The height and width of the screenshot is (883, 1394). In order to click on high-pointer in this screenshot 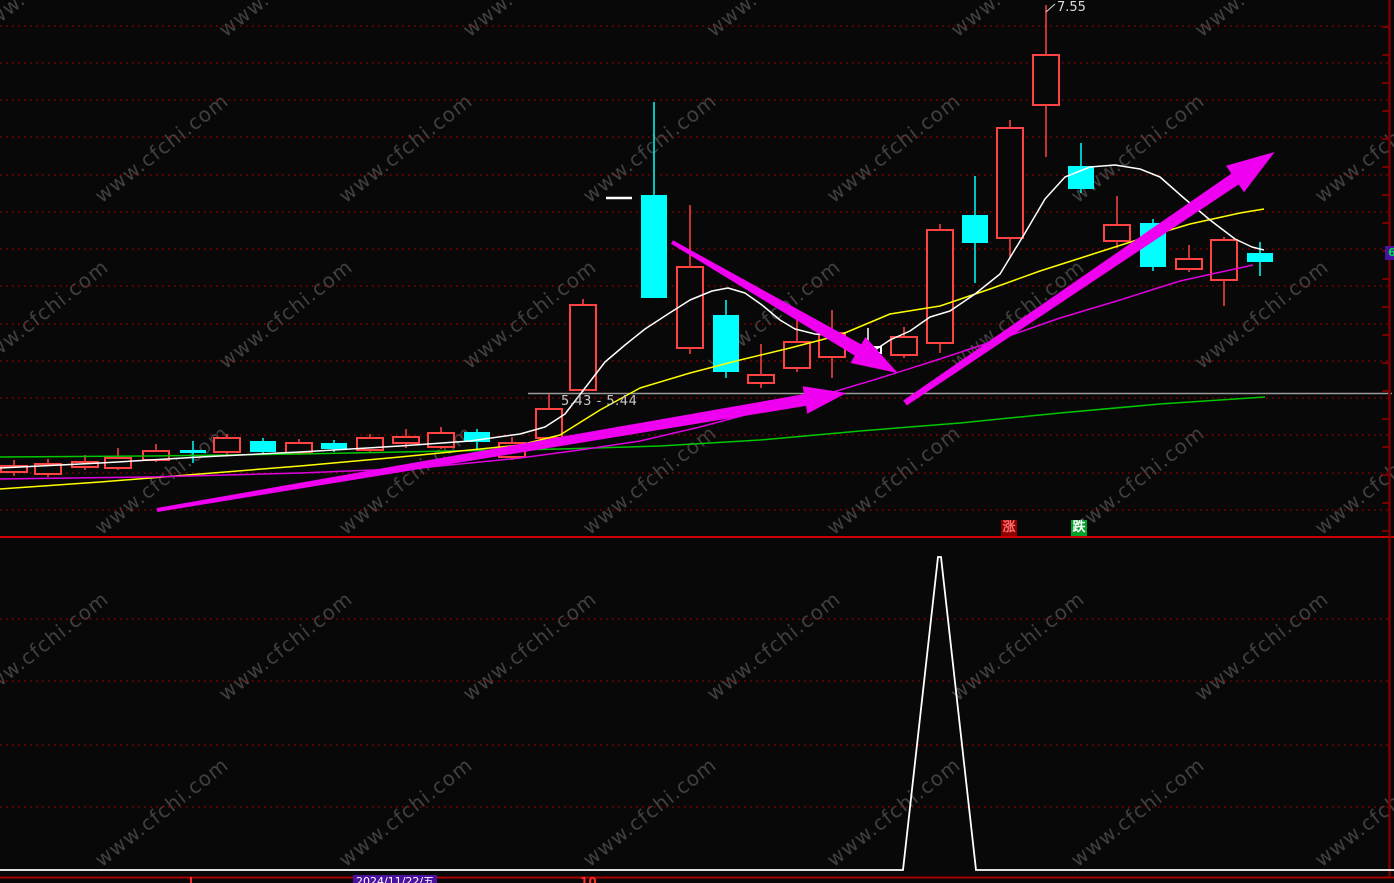, I will do `click(1050, 8)`.